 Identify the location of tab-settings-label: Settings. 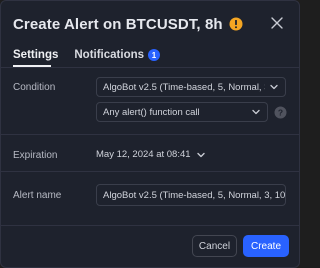
(36, 55).